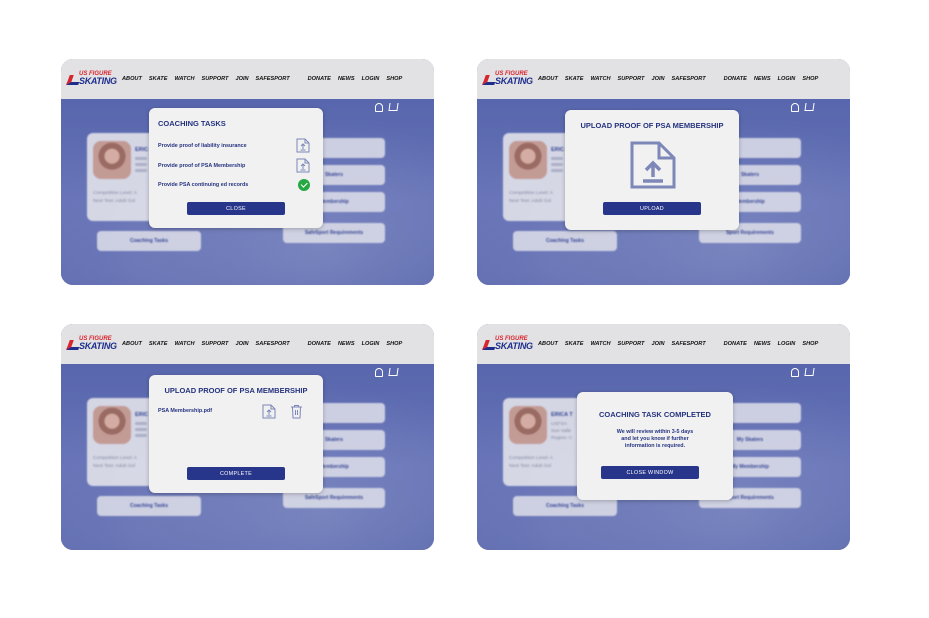 The width and height of the screenshot is (929, 618). What do you see at coordinates (203, 185) in the screenshot?
I see `task-psa-ed-records: Provide PSA continuing ed records` at bounding box center [203, 185].